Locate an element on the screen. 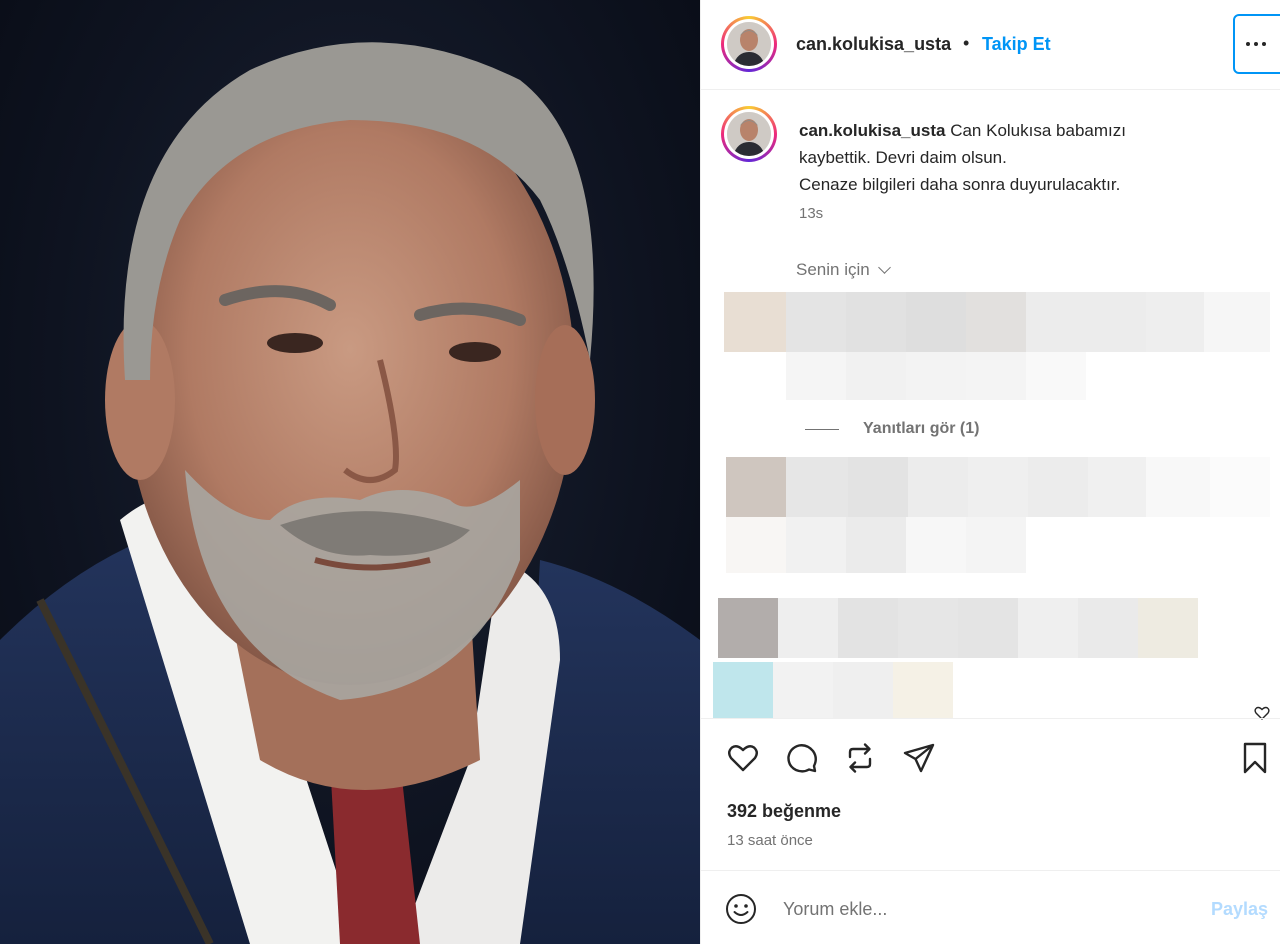 This screenshot has width=1280, height=944. emoji-icon is located at coordinates (741, 909).